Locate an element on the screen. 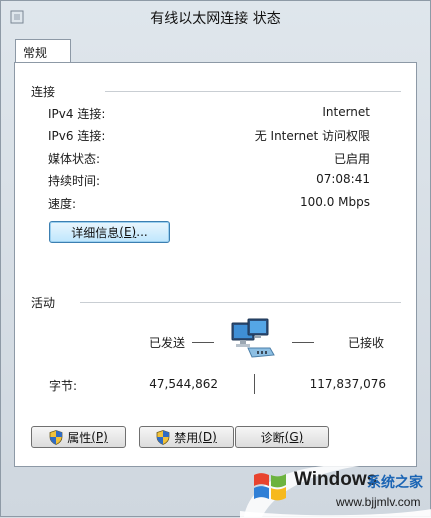 This screenshot has height=518, width=431. watermark-tagline: 系统之家 is located at coordinates (395, 483).